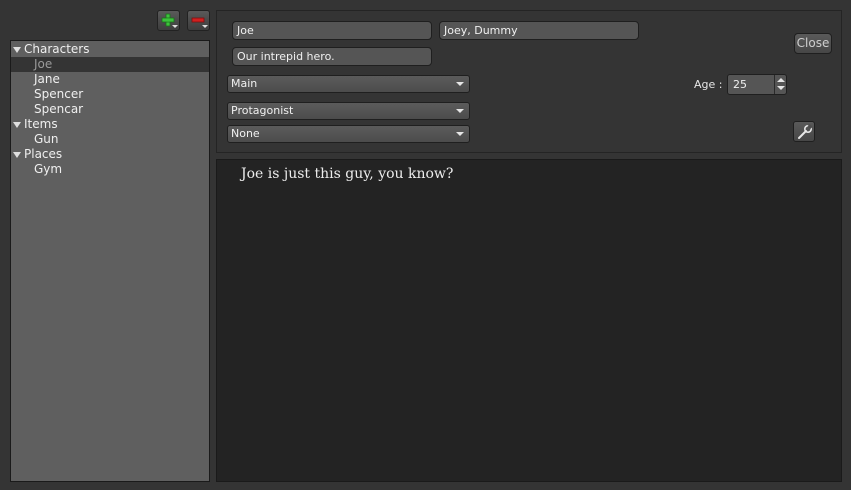  What do you see at coordinates (348, 134) in the screenshot?
I see `extra-select: None` at bounding box center [348, 134].